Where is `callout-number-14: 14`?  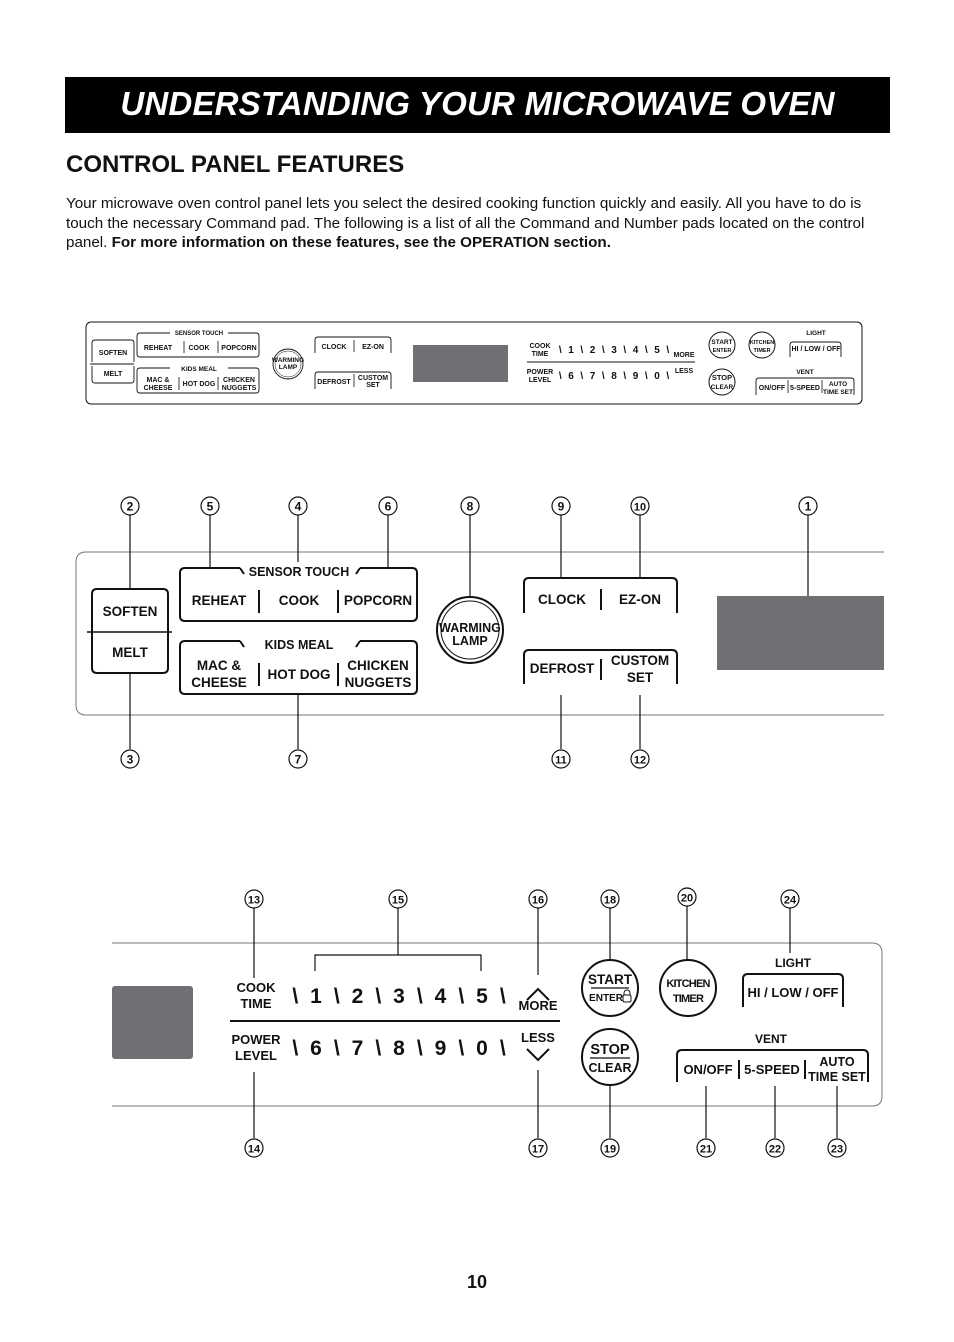 callout-number-14: 14 is located at coordinates (254, 1150).